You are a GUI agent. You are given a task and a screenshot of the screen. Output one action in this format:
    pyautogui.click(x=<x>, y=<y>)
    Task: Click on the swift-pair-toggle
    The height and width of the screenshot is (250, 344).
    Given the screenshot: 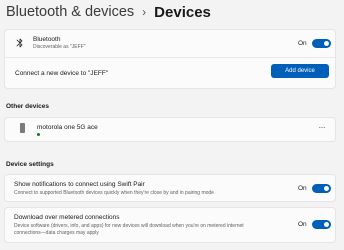 What is the action you would take?
    pyautogui.click(x=321, y=188)
    